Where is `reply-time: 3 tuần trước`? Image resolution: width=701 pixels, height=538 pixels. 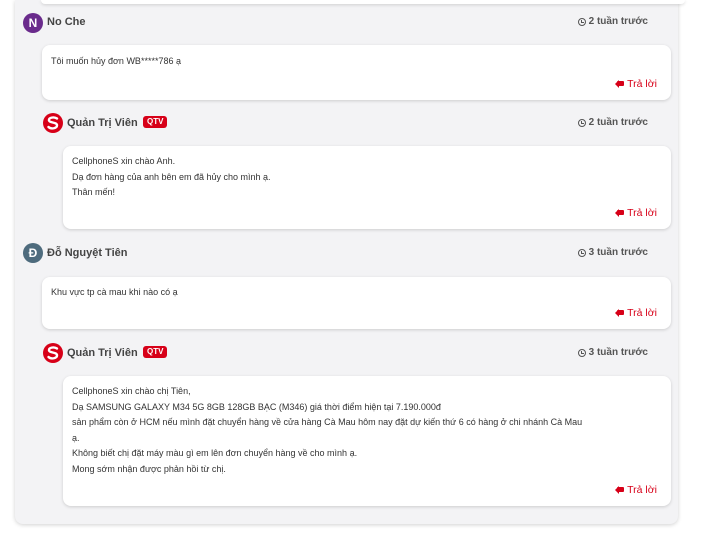
reply-time: 3 tuần trước is located at coordinates (612, 352).